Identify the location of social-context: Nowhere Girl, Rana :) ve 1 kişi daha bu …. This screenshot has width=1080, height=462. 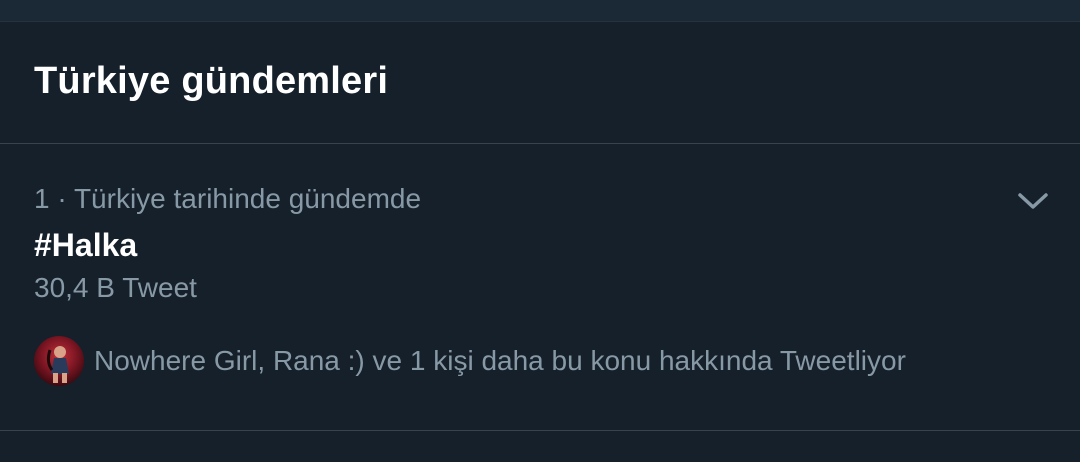
(470, 361).